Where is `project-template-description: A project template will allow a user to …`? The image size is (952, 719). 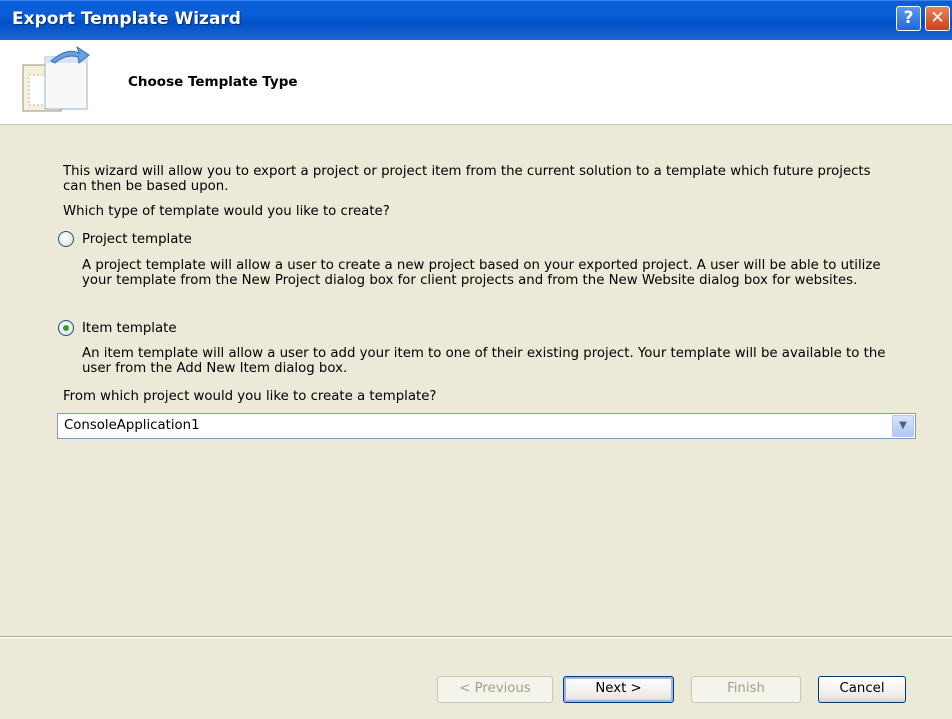 project-template-description: A project template will allow a user to … is located at coordinates (481, 273).